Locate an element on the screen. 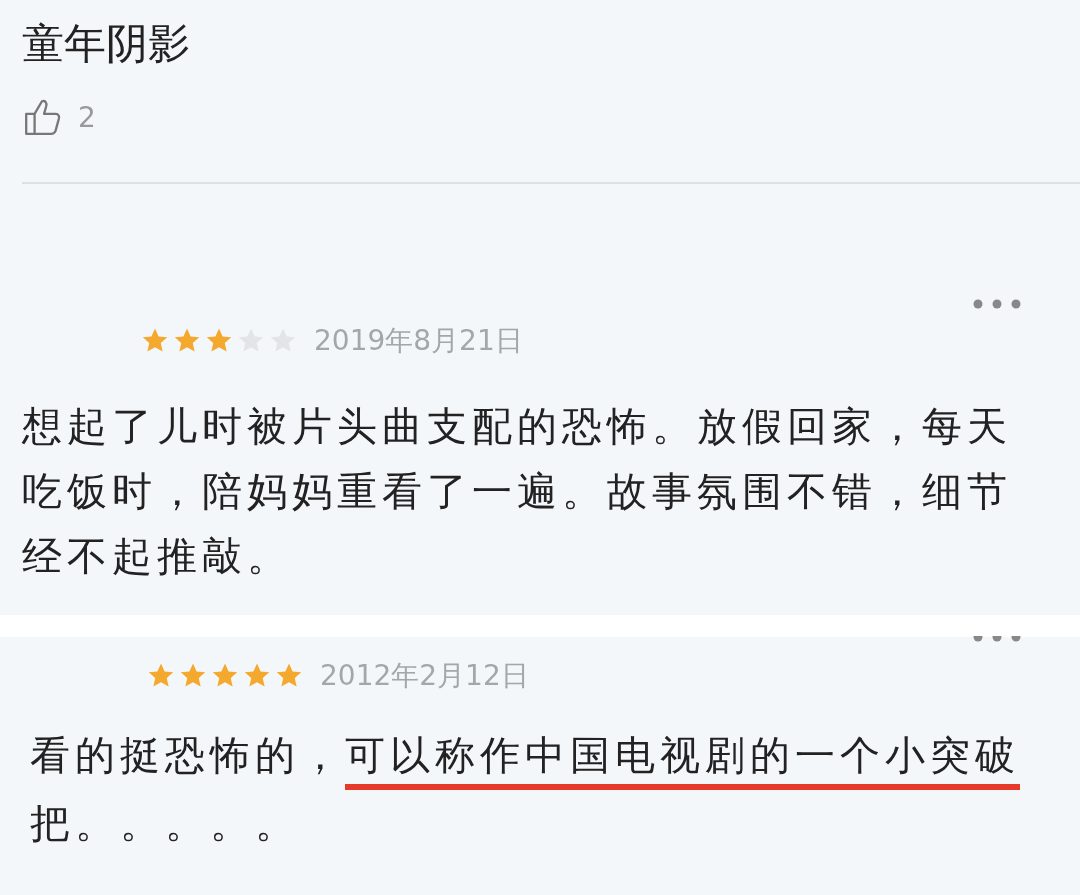  review-date: 2012年2月12日 is located at coordinates (424, 676).